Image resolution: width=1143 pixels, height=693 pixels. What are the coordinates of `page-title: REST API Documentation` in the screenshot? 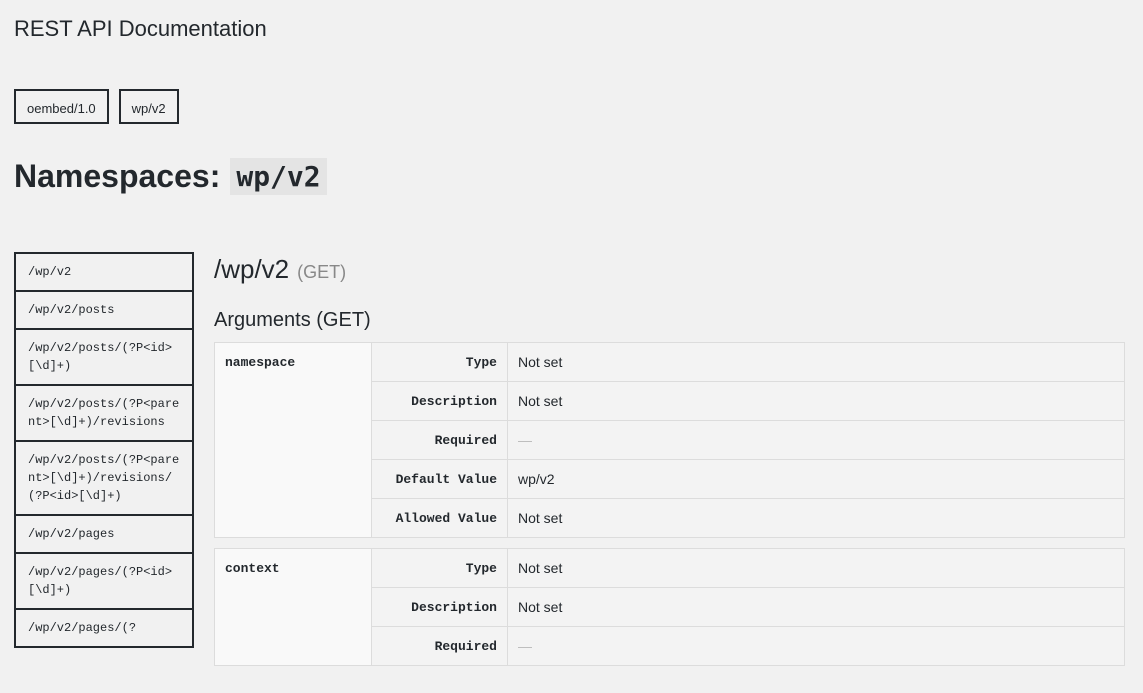 It's located at (140, 28).